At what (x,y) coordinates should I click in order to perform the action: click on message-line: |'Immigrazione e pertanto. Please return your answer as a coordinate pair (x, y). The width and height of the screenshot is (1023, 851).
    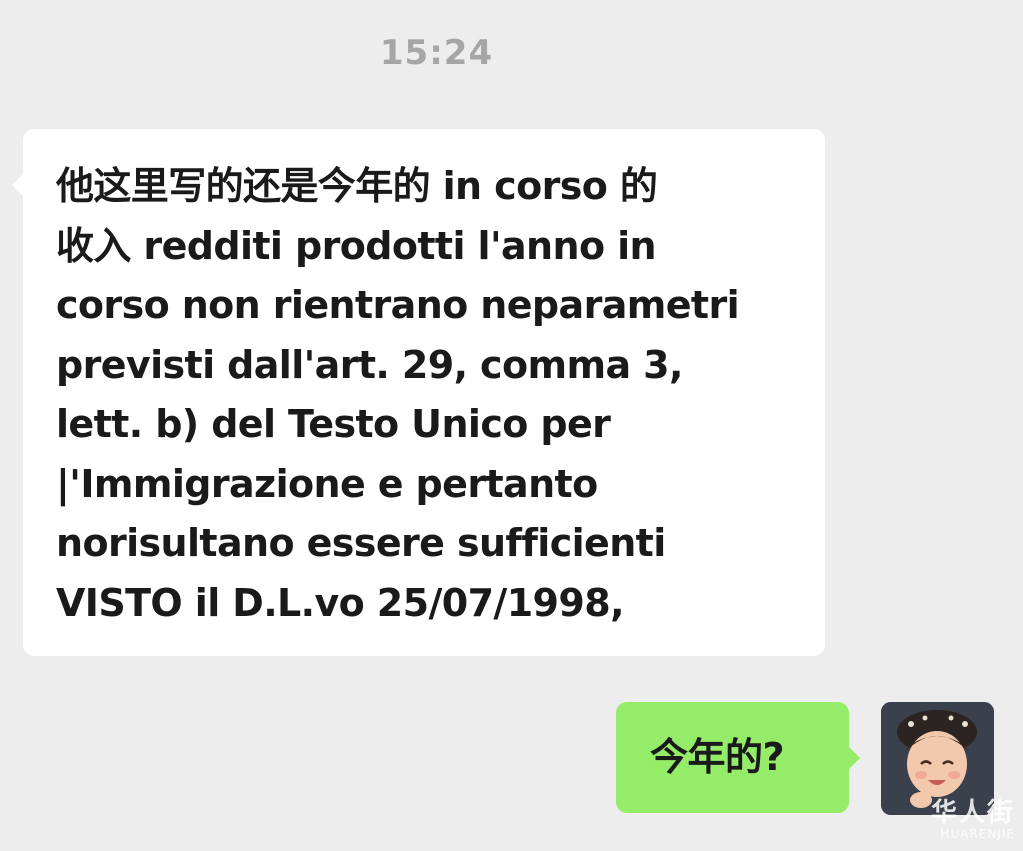
    Looking at the image, I should click on (327, 483).